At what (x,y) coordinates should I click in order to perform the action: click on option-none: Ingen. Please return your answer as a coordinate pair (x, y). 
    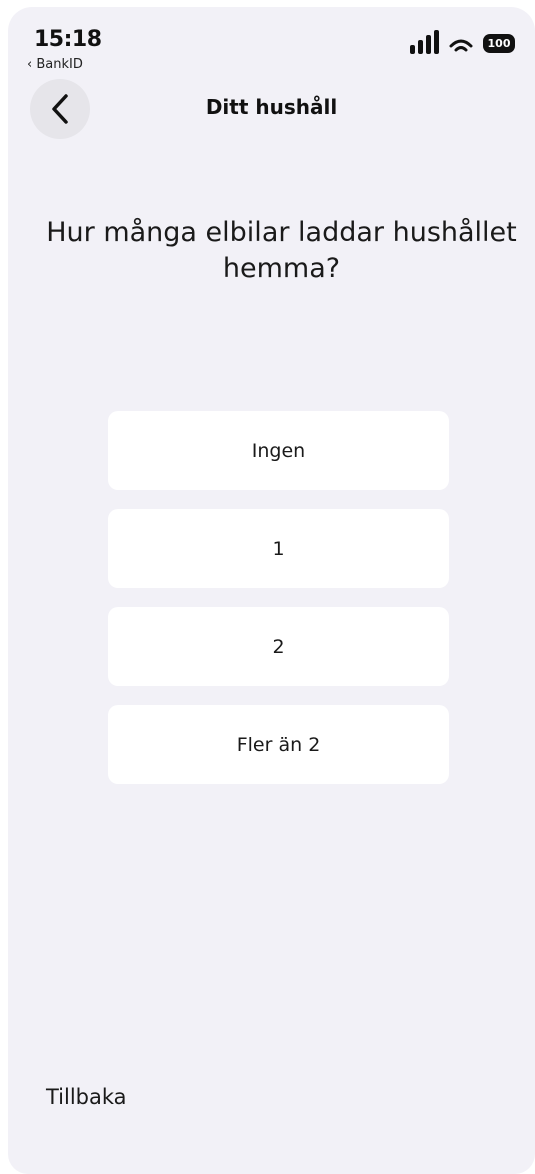
    Looking at the image, I should click on (278, 450).